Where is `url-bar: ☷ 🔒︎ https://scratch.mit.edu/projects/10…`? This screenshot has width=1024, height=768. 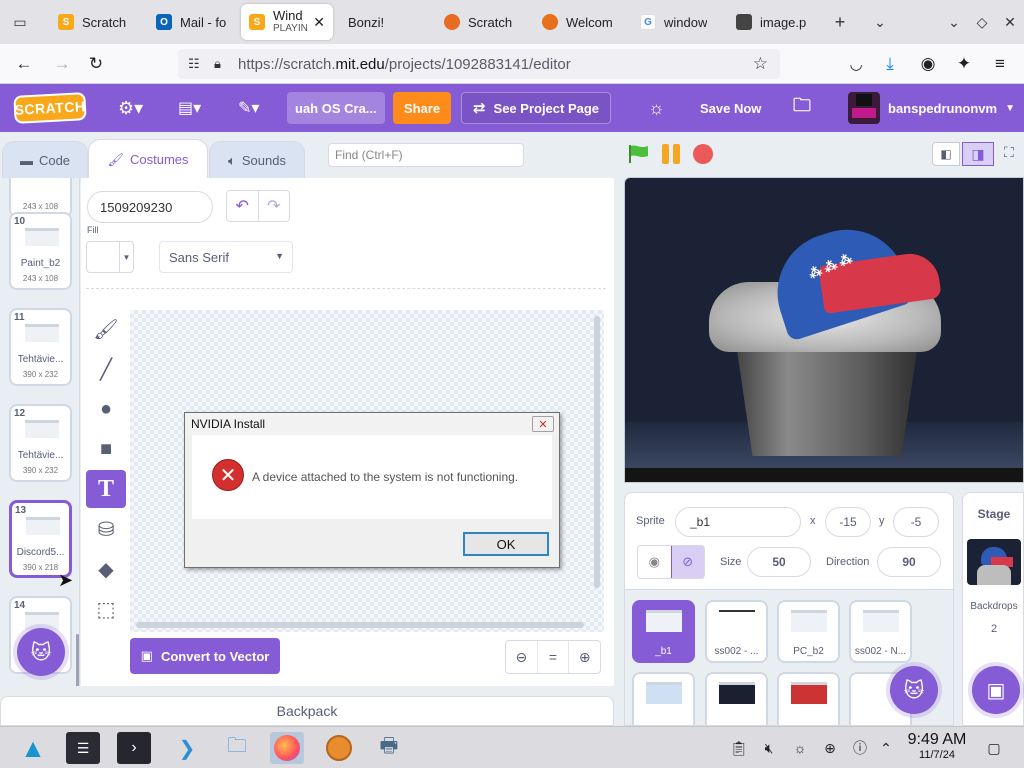 url-bar: ☷ 🔒︎ https://scratch.mit.edu/projects/10… is located at coordinates (479, 64).